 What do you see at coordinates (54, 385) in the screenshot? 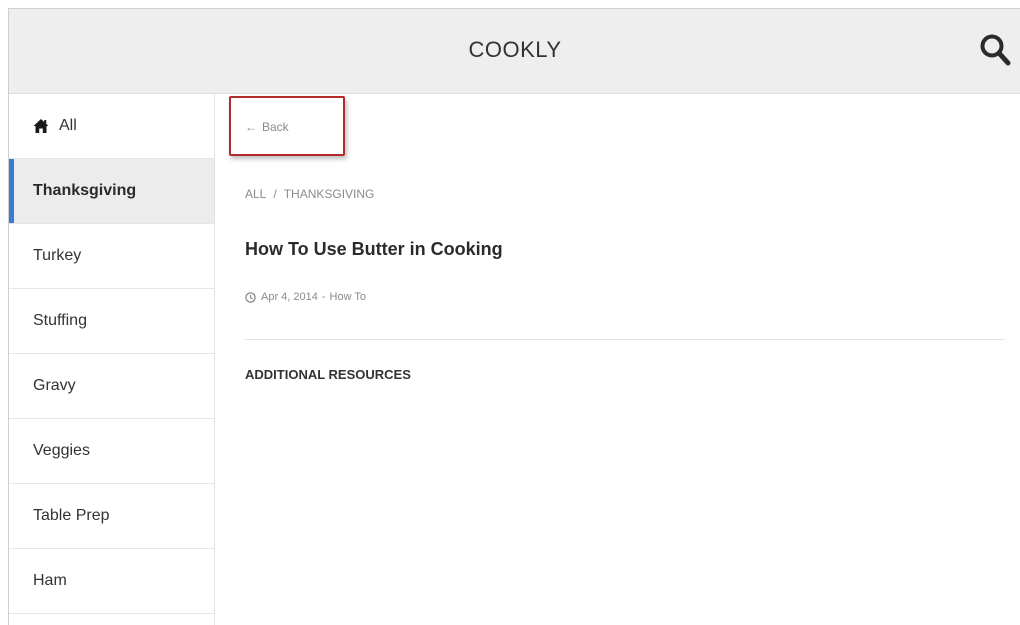
I see `sidebar-item-label: Gravy` at bounding box center [54, 385].